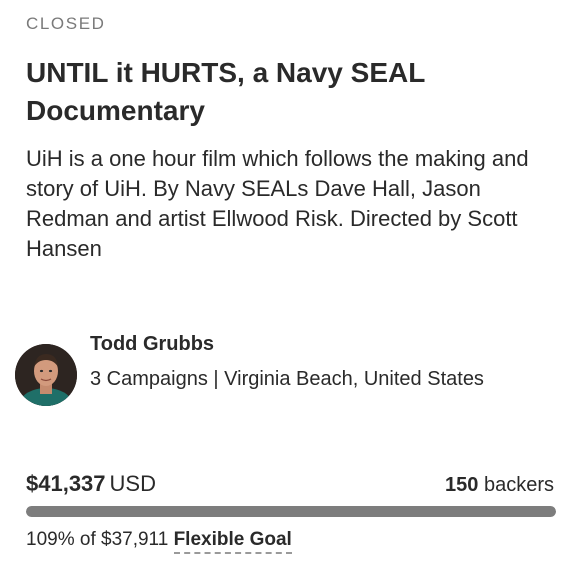  Describe the element at coordinates (66, 483) in the screenshot. I see `raised-value: $41,337` at that location.